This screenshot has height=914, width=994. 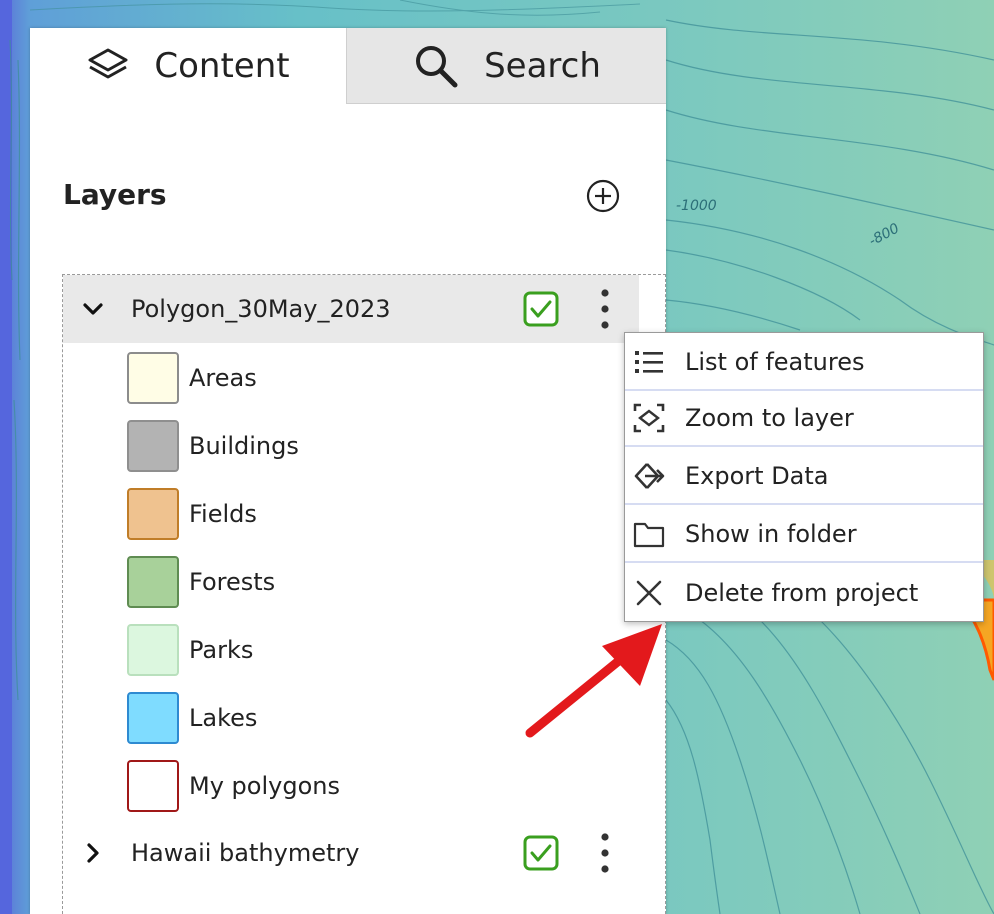 I want to click on zoom-extent-icon, so click(x=649, y=418).